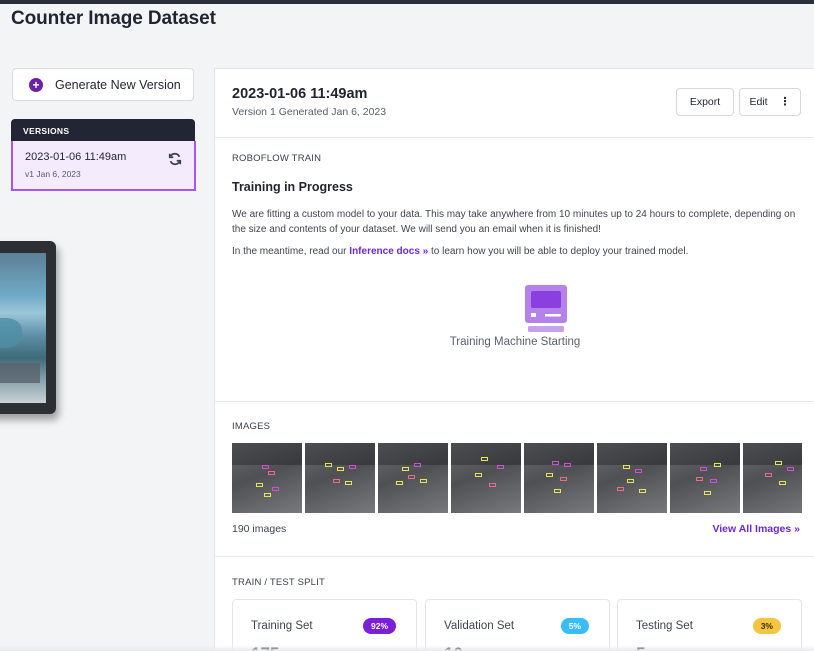 This screenshot has width=814, height=651. What do you see at coordinates (770, 102) in the screenshot?
I see `edit-button: Edit ⋮` at bounding box center [770, 102].